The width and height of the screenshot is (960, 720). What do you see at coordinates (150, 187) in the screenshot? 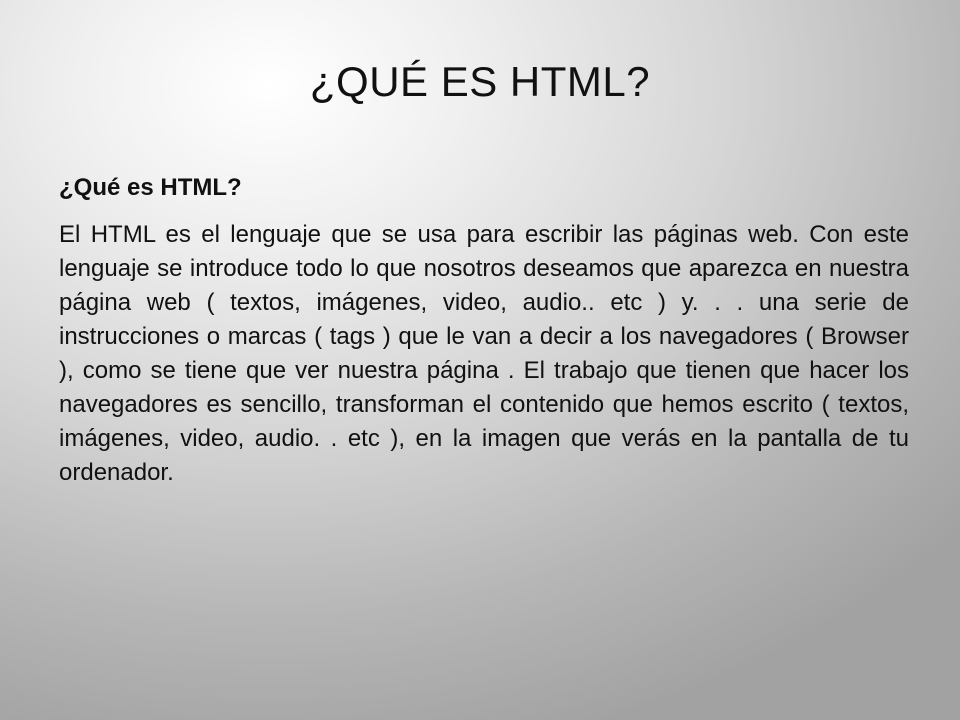
I see `subheading: ¿Qué es HTML?` at bounding box center [150, 187].